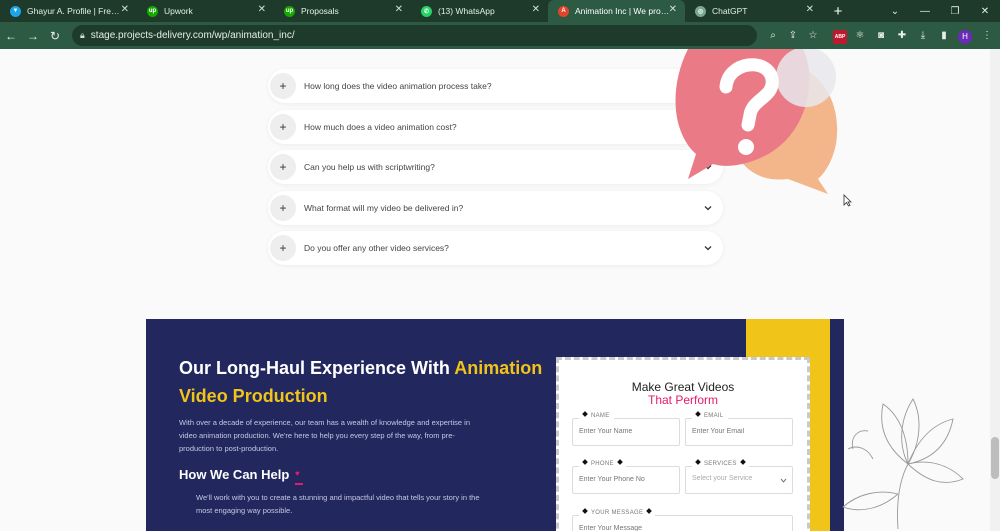 This screenshot has width=1000, height=531. I want to click on reload-button: ↻, so click(55, 36).